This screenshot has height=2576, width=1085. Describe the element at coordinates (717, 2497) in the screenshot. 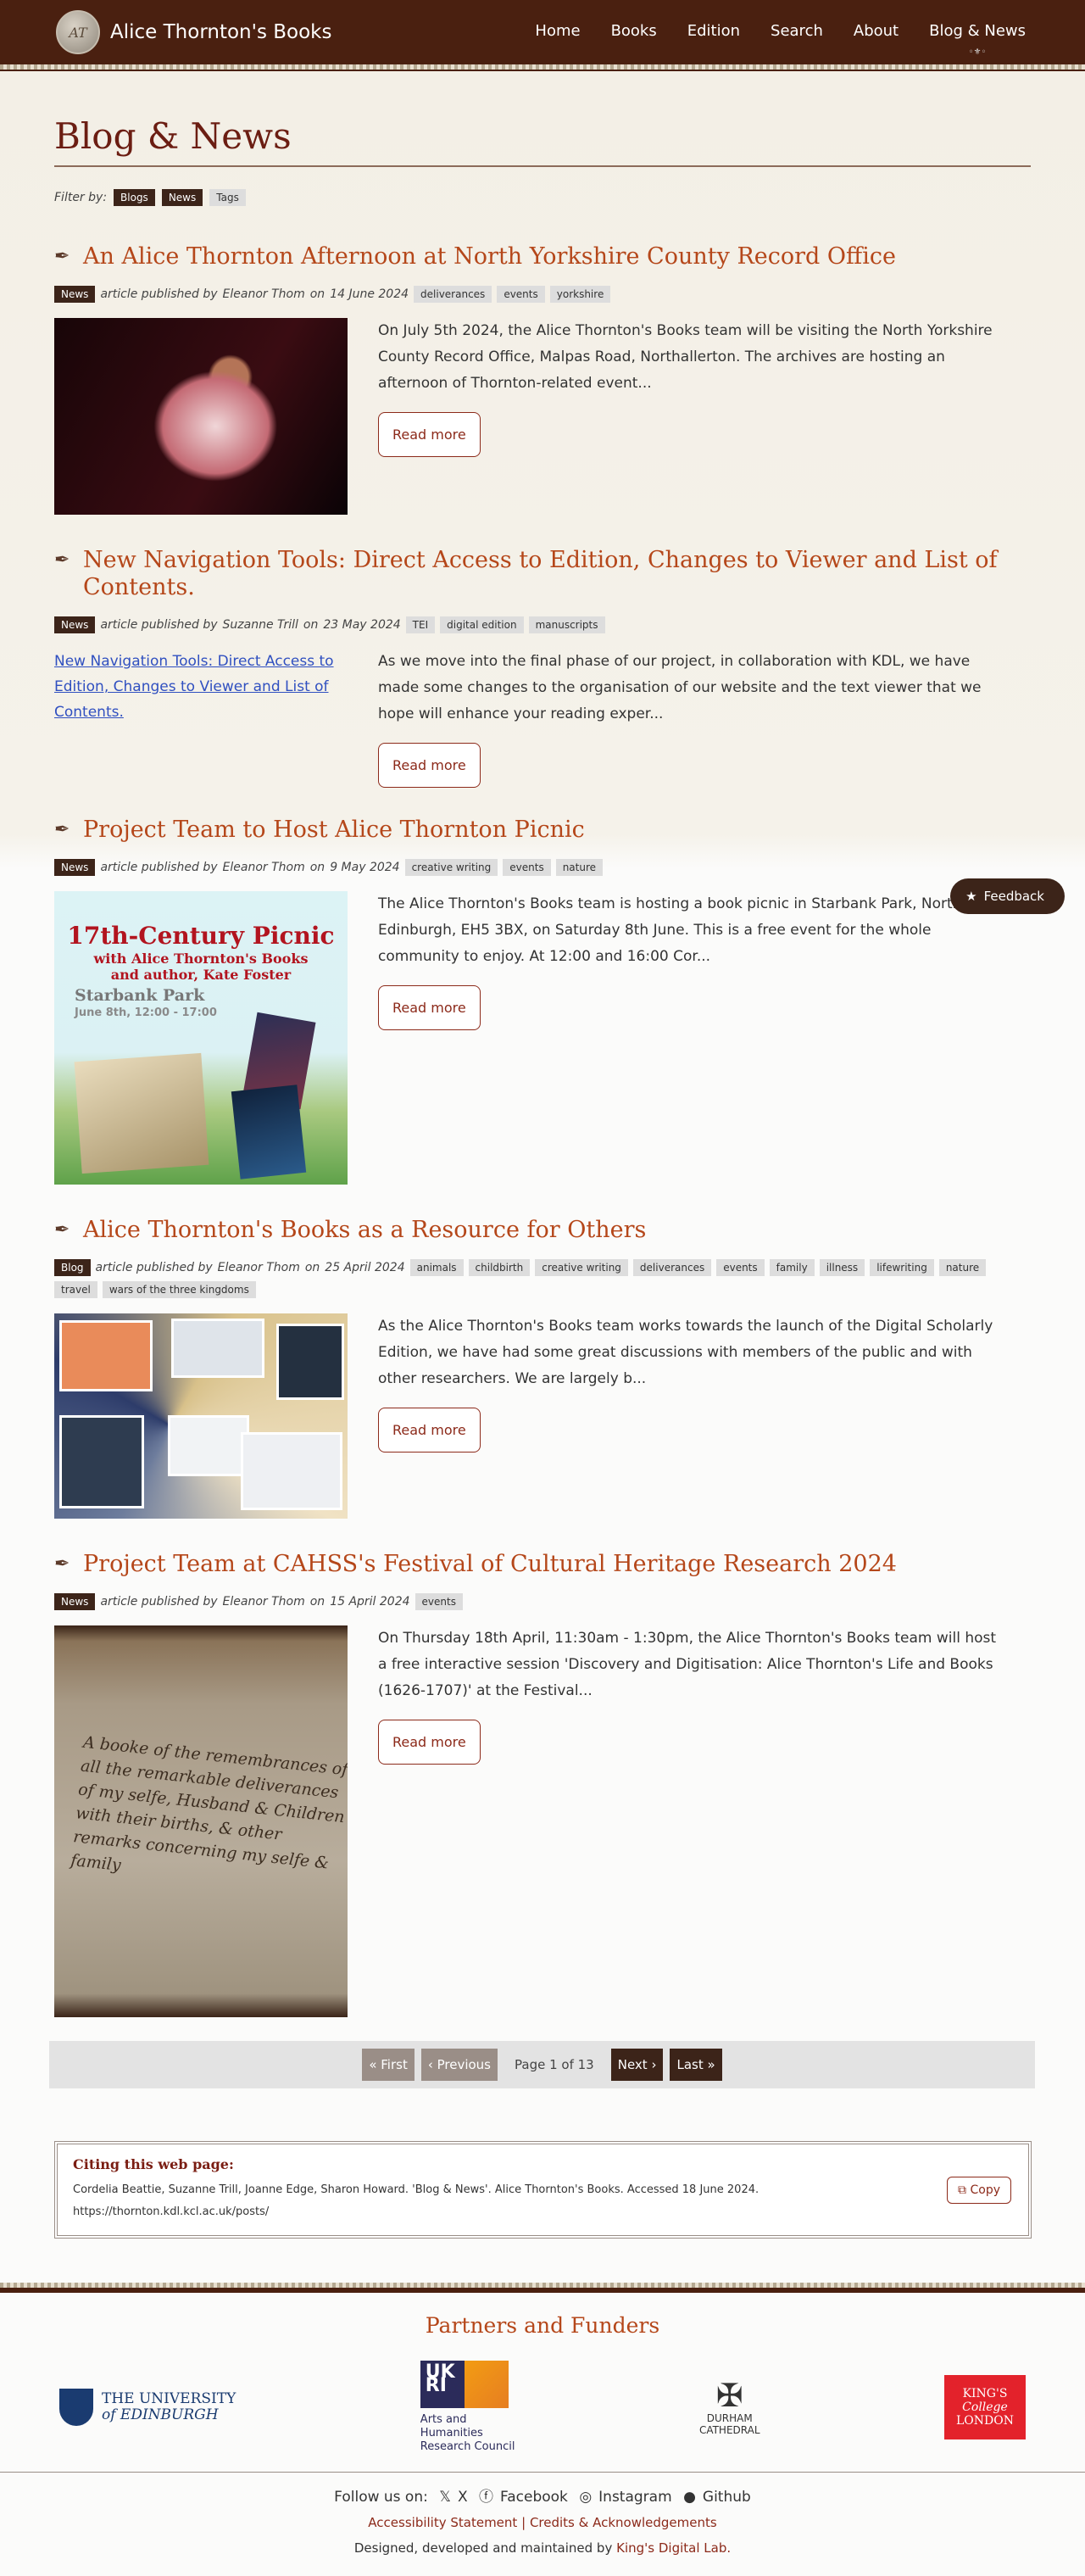

I see `social-github: ● Github` at that location.